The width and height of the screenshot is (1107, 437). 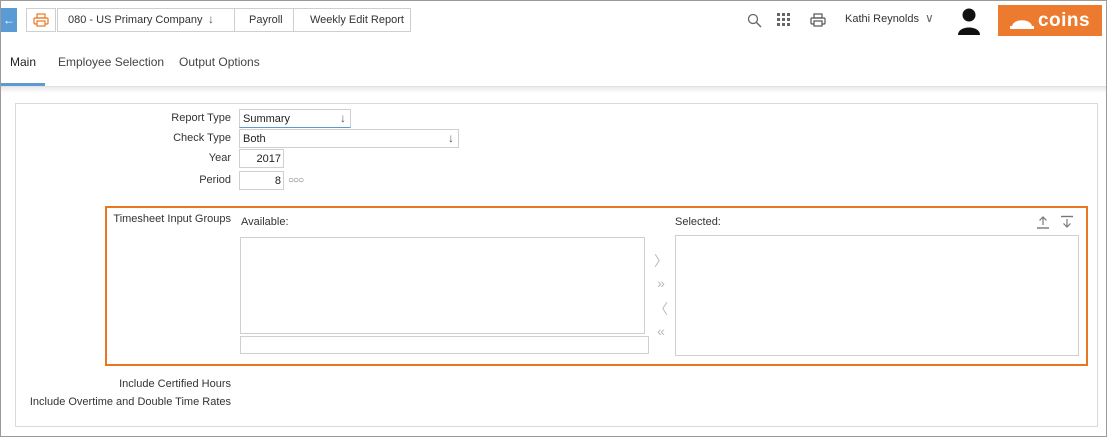 What do you see at coordinates (219, 158) in the screenshot?
I see `year-label: Year` at bounding box center [219, 158].